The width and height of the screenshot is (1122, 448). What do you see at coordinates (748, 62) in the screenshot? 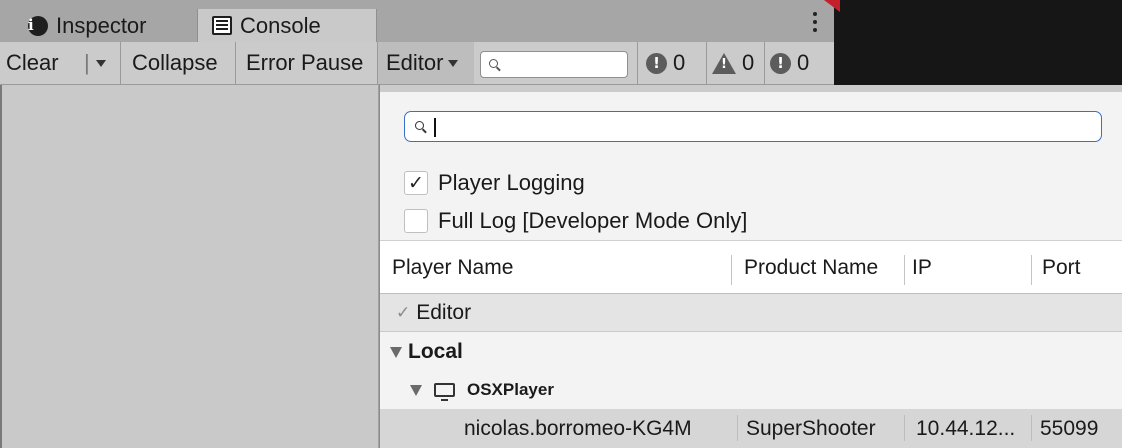
I see `warning-count: 0` at bounding box center [748, 62].